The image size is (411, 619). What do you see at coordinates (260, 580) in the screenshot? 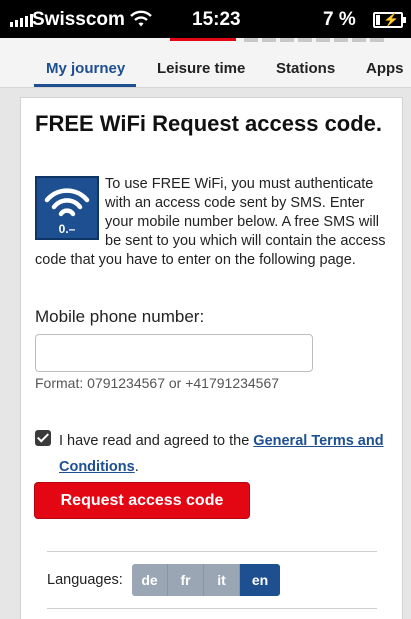
I see `lang-en-button: en` at bounding box center [260, 580].